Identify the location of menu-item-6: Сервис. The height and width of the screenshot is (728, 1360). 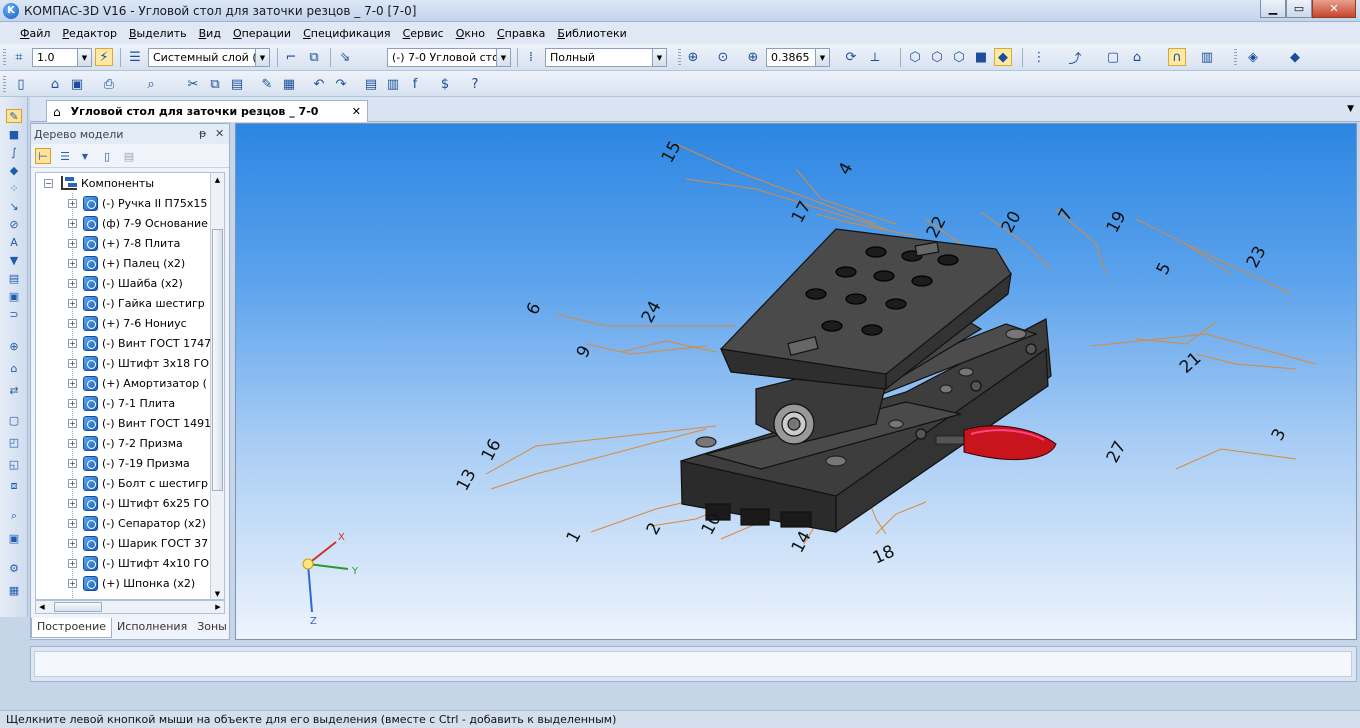
(423, 33).